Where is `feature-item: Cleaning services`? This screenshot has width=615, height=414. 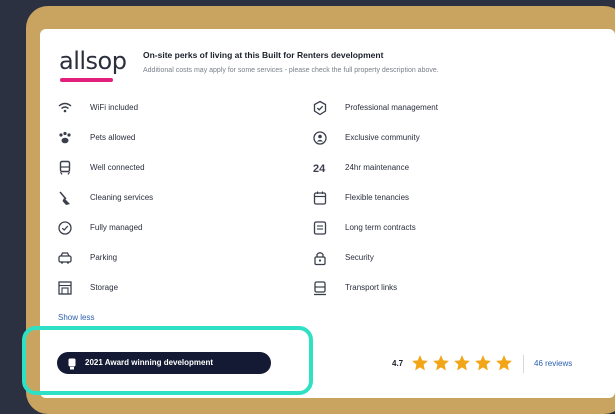 feature-item: Cleaning services is located at coordinates (177, 204).